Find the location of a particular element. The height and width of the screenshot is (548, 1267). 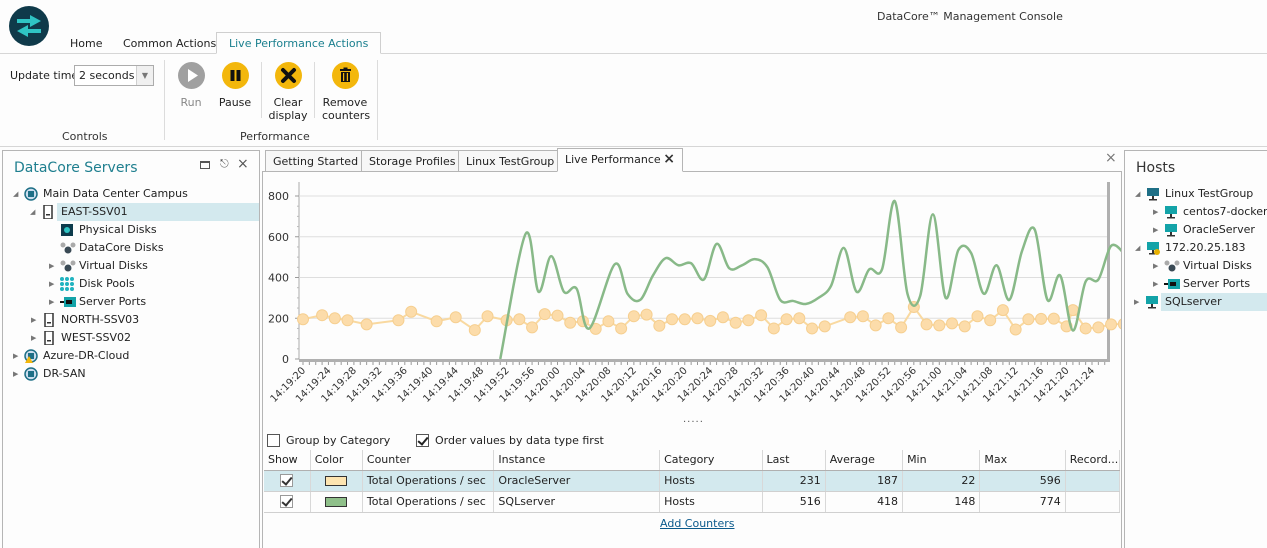

tree-item-label: DataCore Disks is located at coordinates (121, 247).